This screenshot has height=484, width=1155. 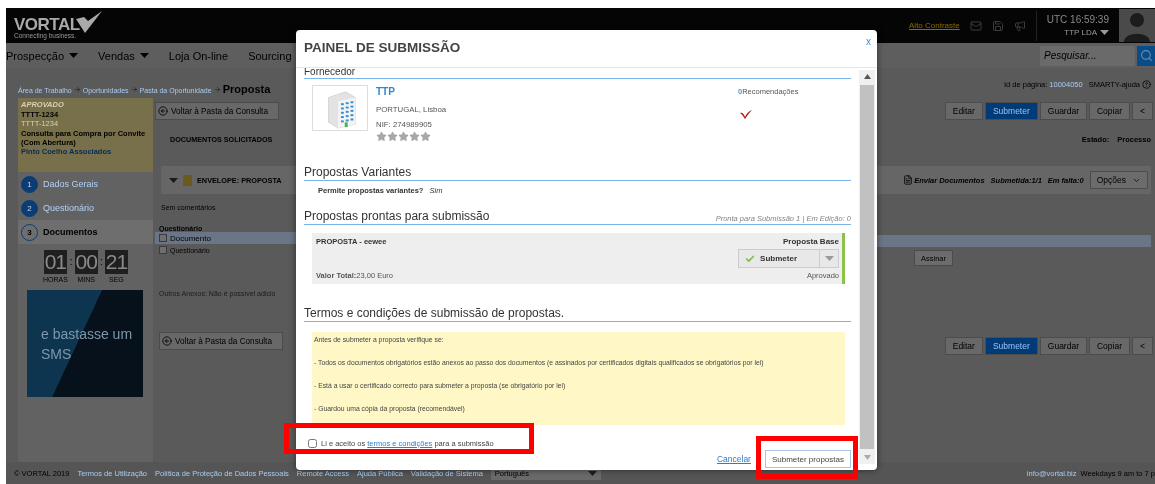 What do you see at coordinates (55, 262) in the screenshot?
I see `timer-digits: 01` at bounding box center [55, 262].